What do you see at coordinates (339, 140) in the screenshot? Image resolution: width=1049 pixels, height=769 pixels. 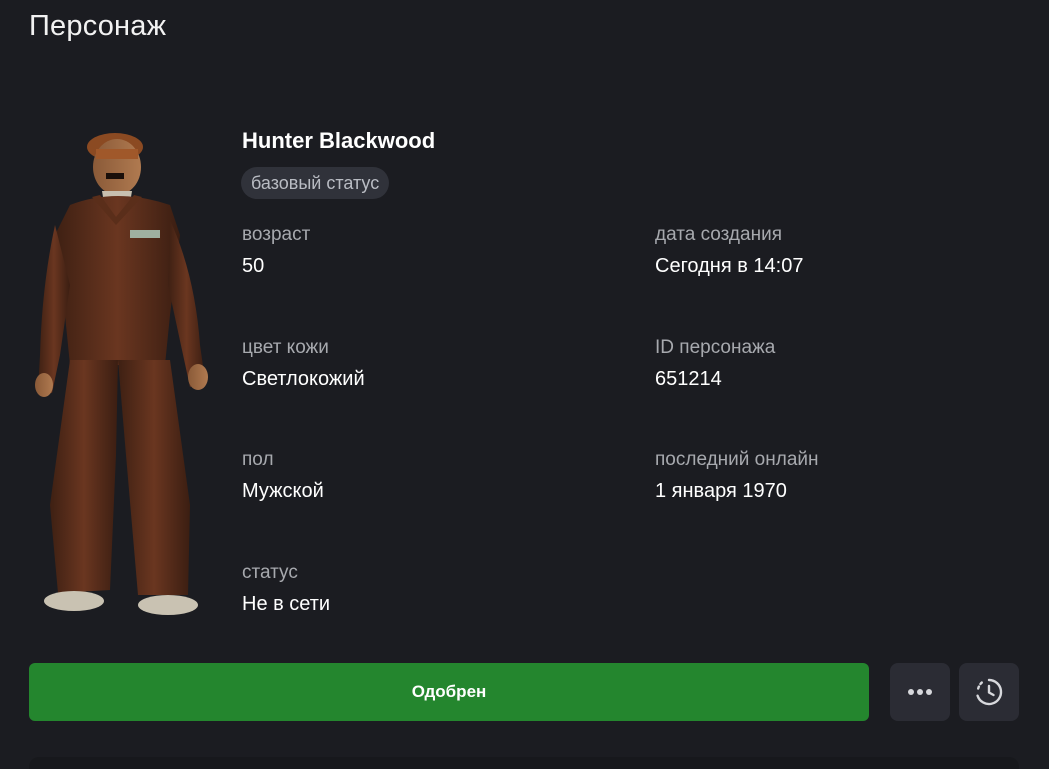 I see `character-name: Hunter Blackwood` at bounding box center [339, 140].